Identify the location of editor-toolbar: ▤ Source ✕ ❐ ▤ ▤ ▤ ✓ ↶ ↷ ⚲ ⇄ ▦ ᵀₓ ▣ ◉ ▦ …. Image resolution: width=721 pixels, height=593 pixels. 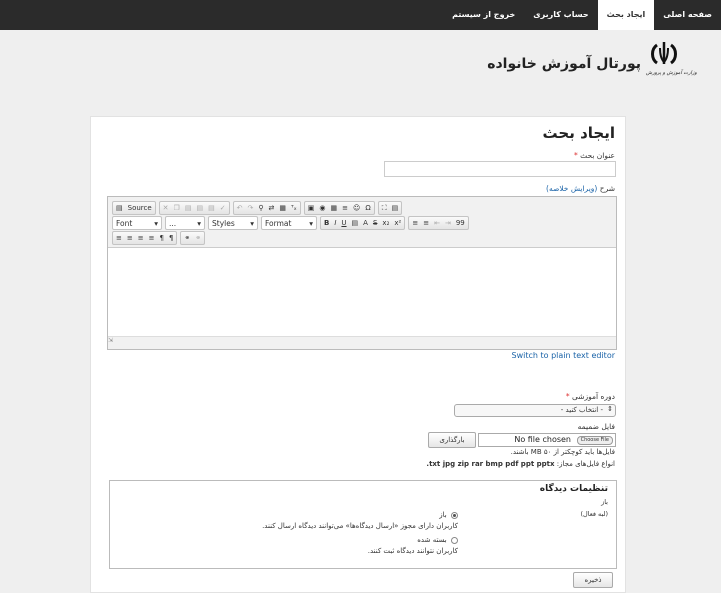
(362, 222).